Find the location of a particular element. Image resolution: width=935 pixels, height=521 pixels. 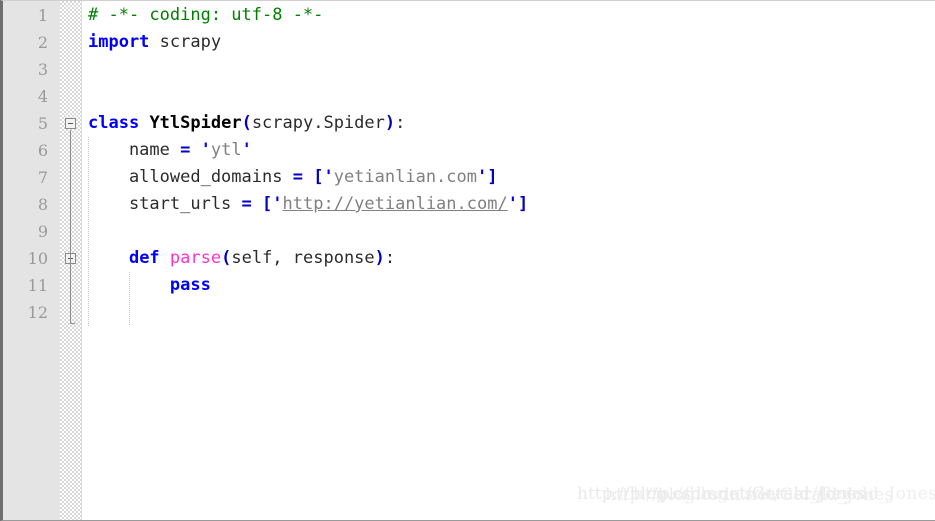

line-number: 8 is located at coordinates (42, 204).